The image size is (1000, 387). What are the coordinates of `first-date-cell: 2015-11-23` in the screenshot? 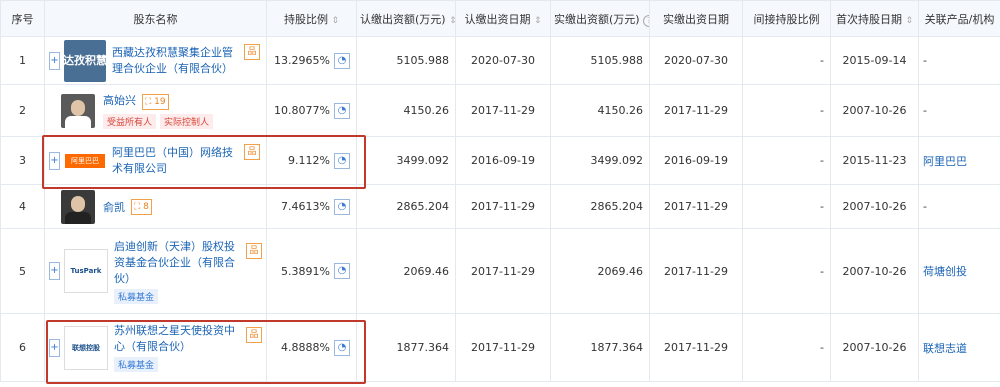 It's located at (874, 160).